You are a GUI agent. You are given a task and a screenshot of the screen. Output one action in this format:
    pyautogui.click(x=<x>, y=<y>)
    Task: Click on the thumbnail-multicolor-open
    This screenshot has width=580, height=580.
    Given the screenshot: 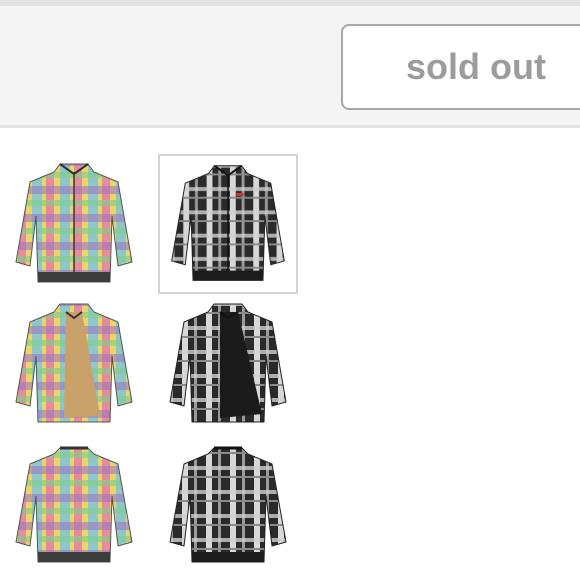 What is the action you would take?
    pyautogui.click(x=74, y=364)
    